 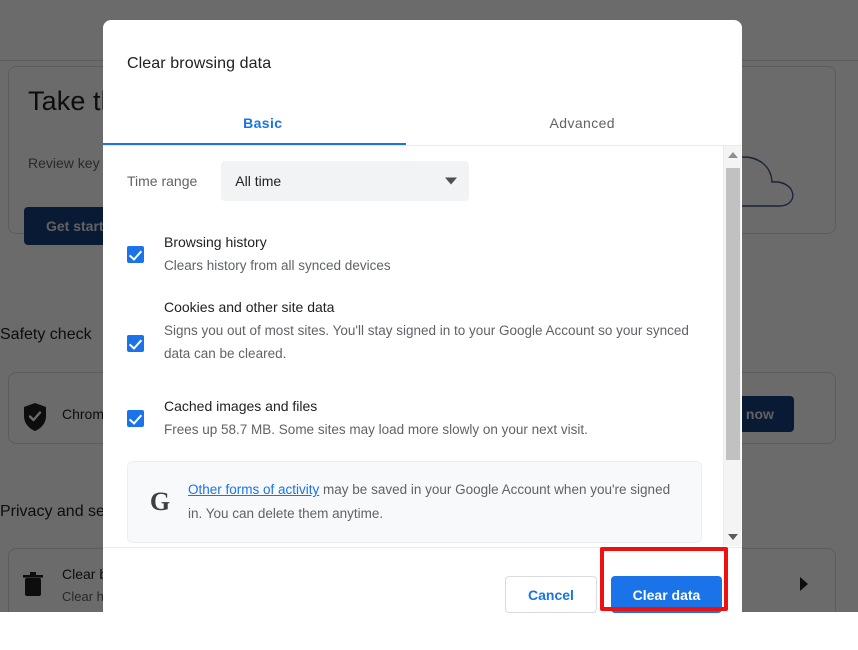 I want to click on option-description: Clears history from all synced devices, so click(x=433, y=265).